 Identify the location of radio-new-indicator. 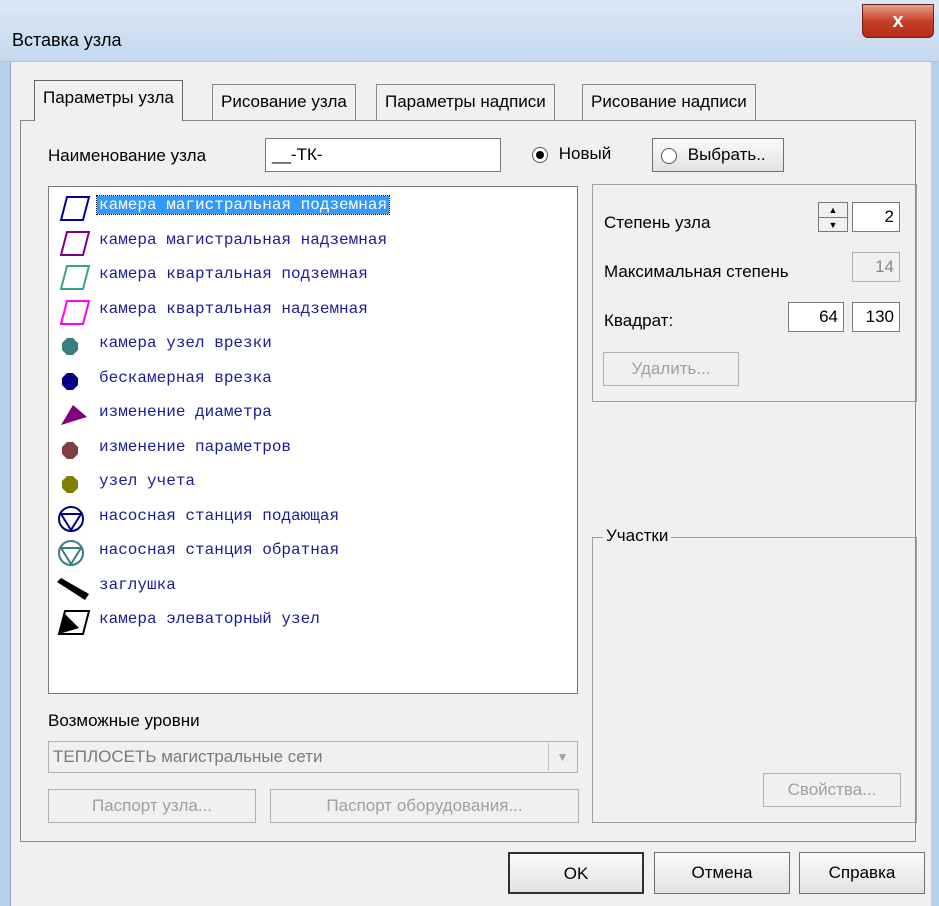
(540, 154).